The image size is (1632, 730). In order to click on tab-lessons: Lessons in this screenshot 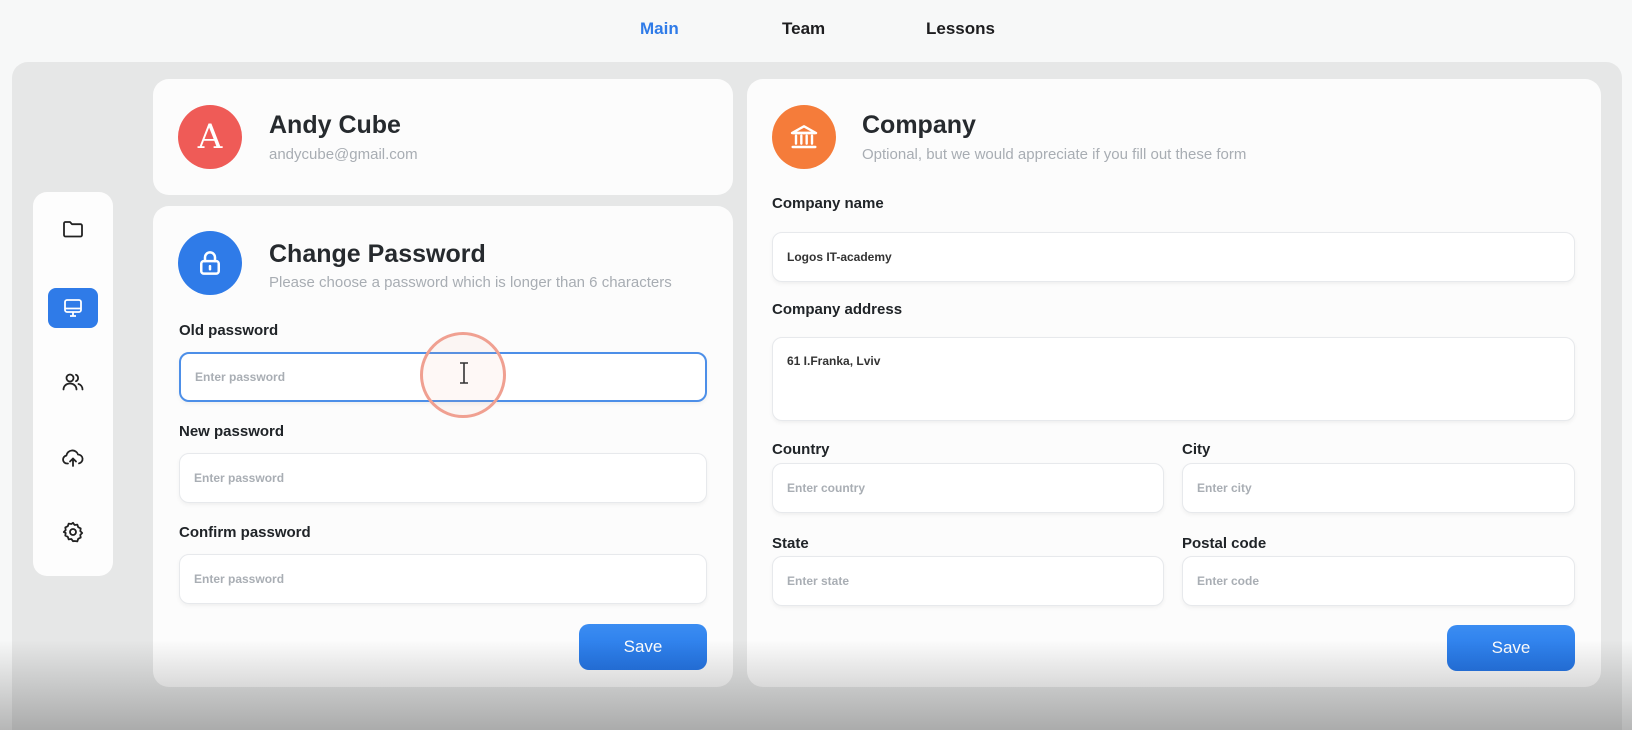, I will do `click(960, 29)`.